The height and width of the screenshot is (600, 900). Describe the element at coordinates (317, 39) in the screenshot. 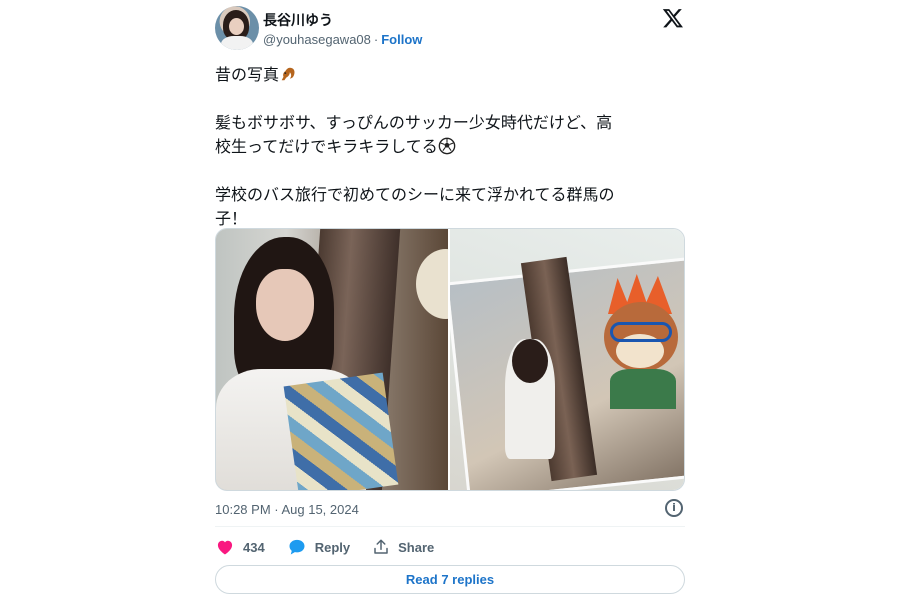

I see `author-handle: @youhasegawa08` at that location.